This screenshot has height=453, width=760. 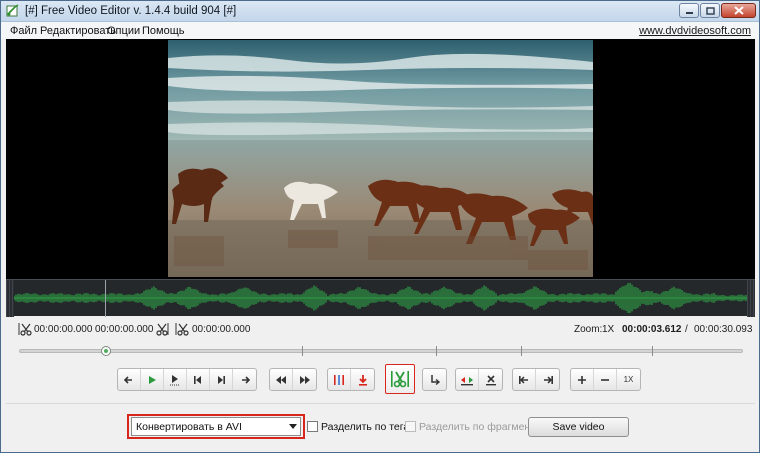 What do you see at coordinates (751, 298) in the screenshot?
I see `waveform-right-cap` at bounding box center [751, 298].